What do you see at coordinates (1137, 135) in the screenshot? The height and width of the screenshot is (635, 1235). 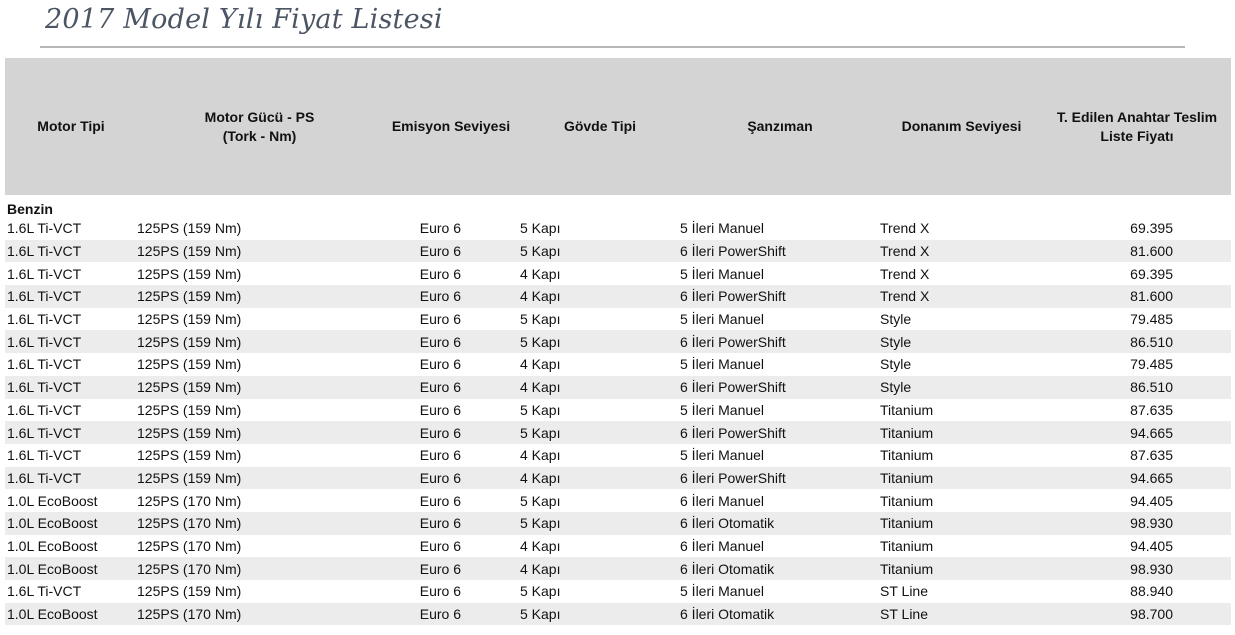 I see `header-label-line: Liste Fiyatı` at bounding box center [1137, 135].